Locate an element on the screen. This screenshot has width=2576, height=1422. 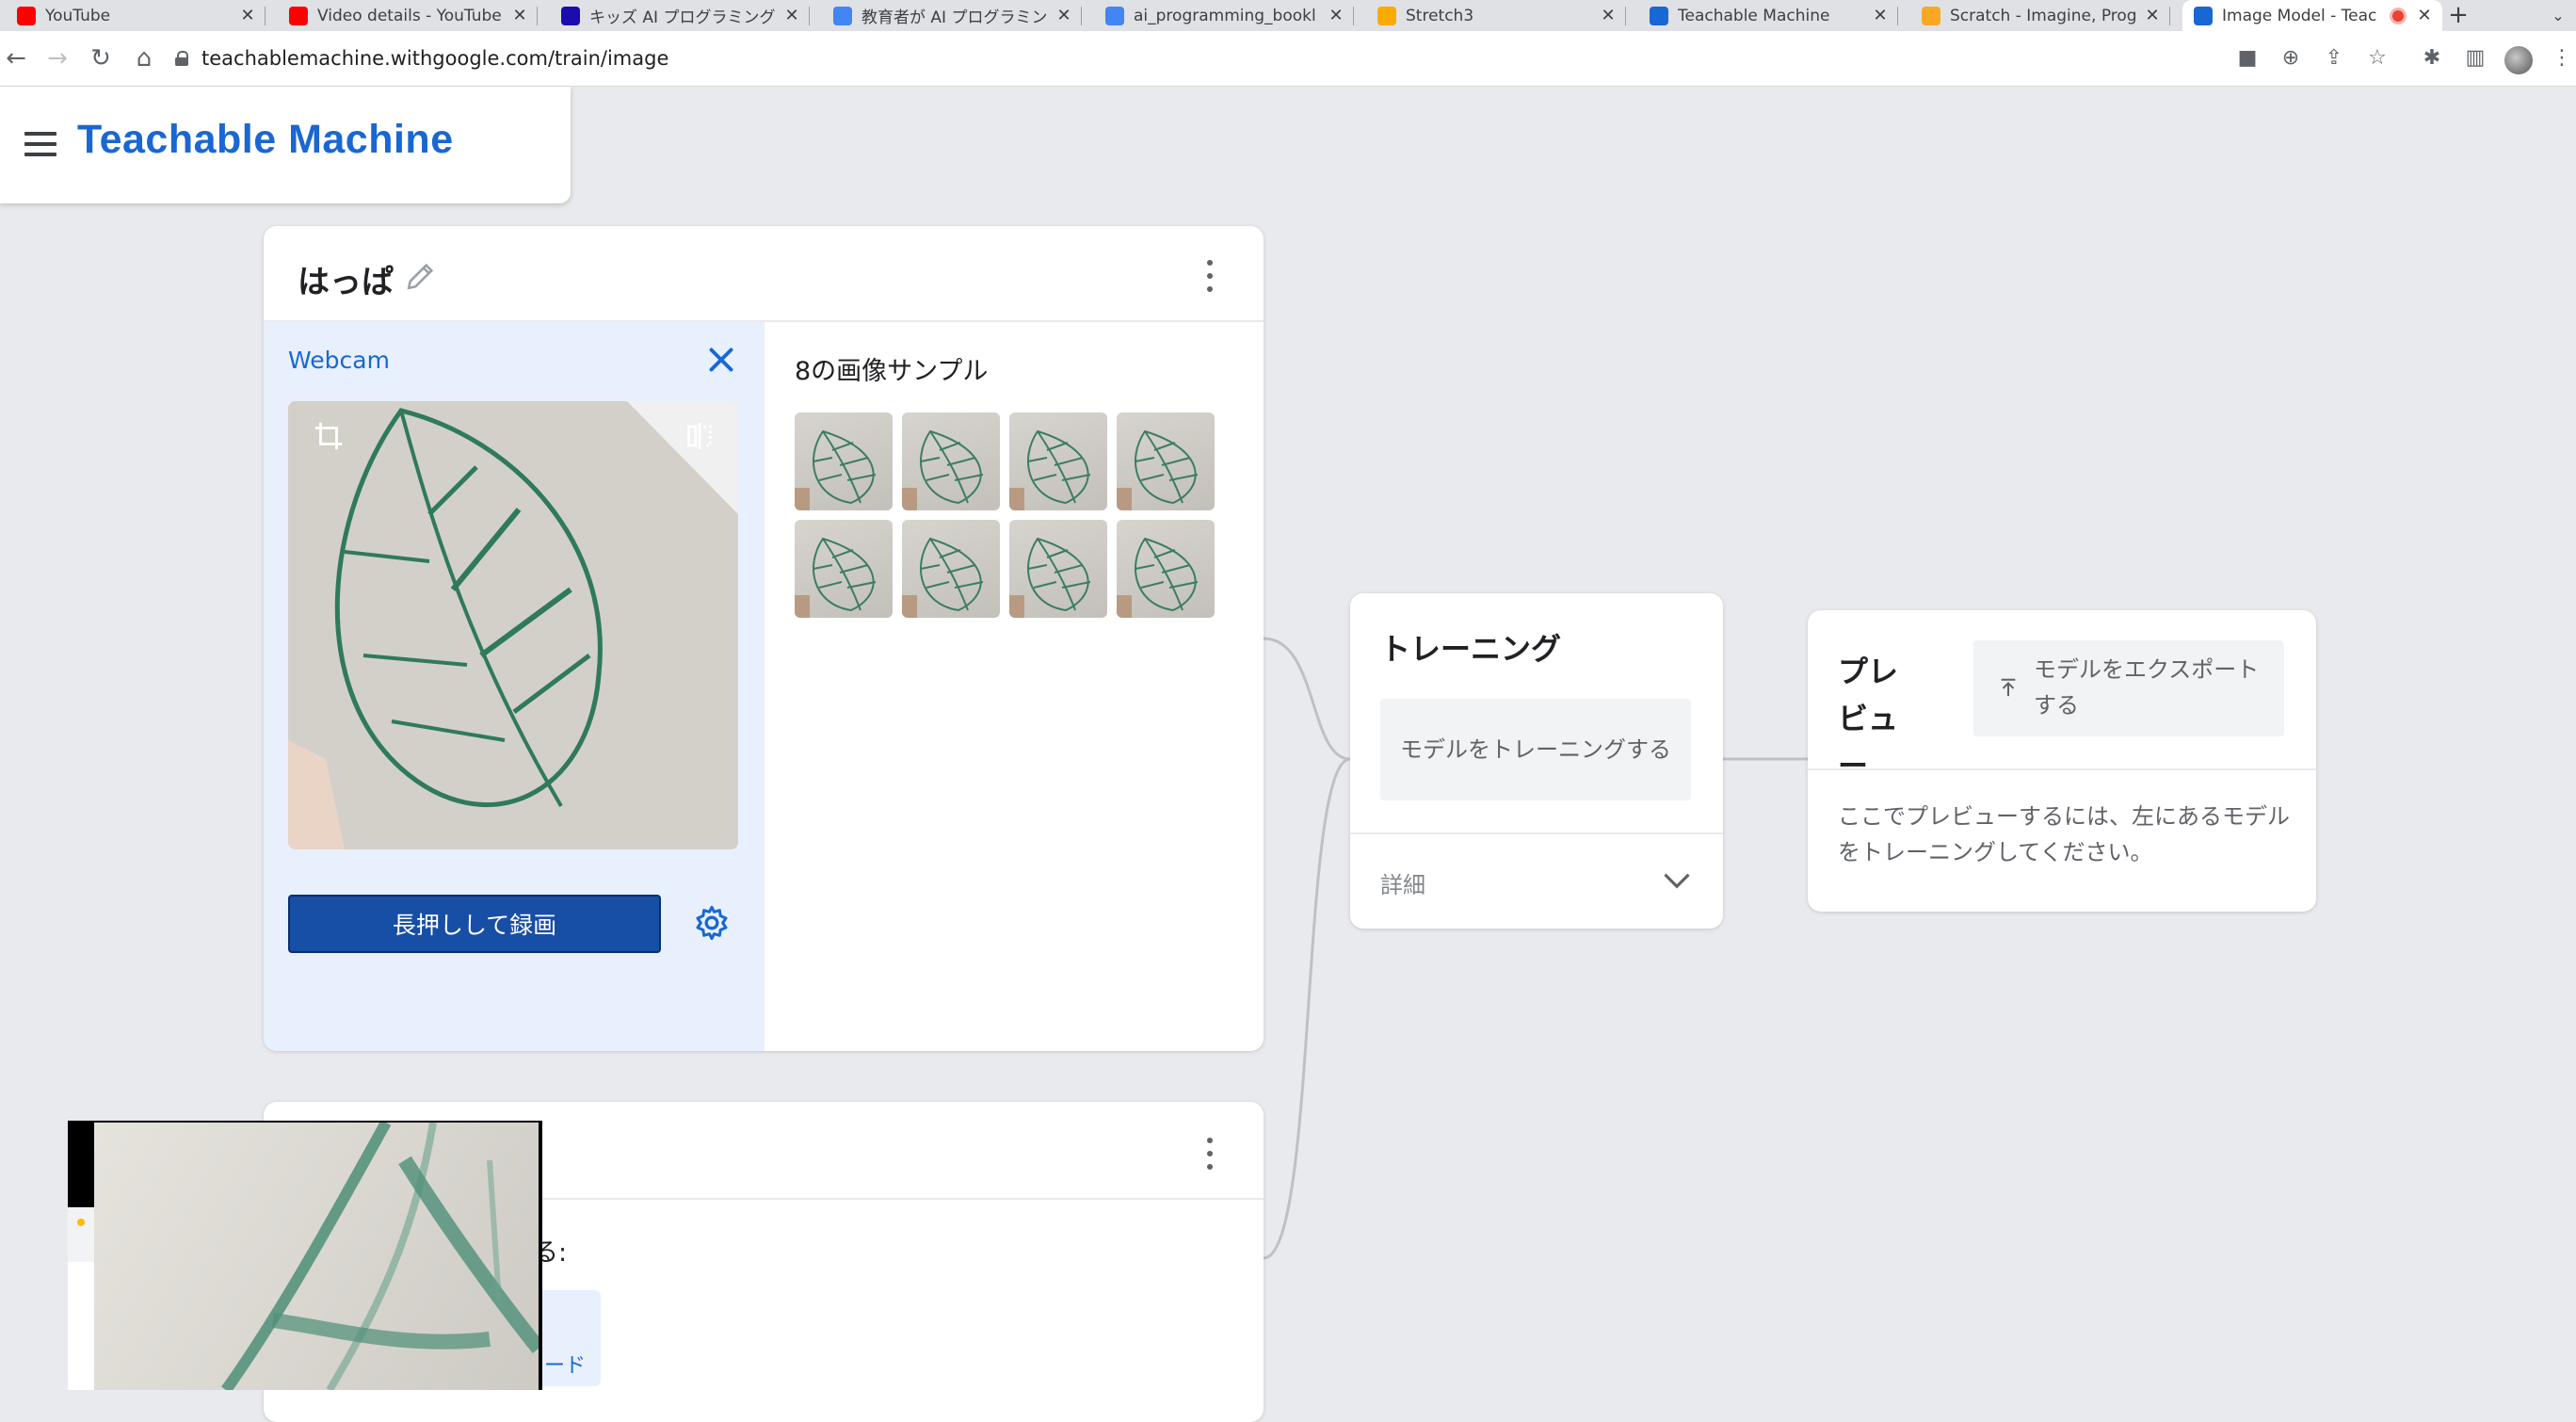
new-tab-button: + is located at coordinates (2458, 16).